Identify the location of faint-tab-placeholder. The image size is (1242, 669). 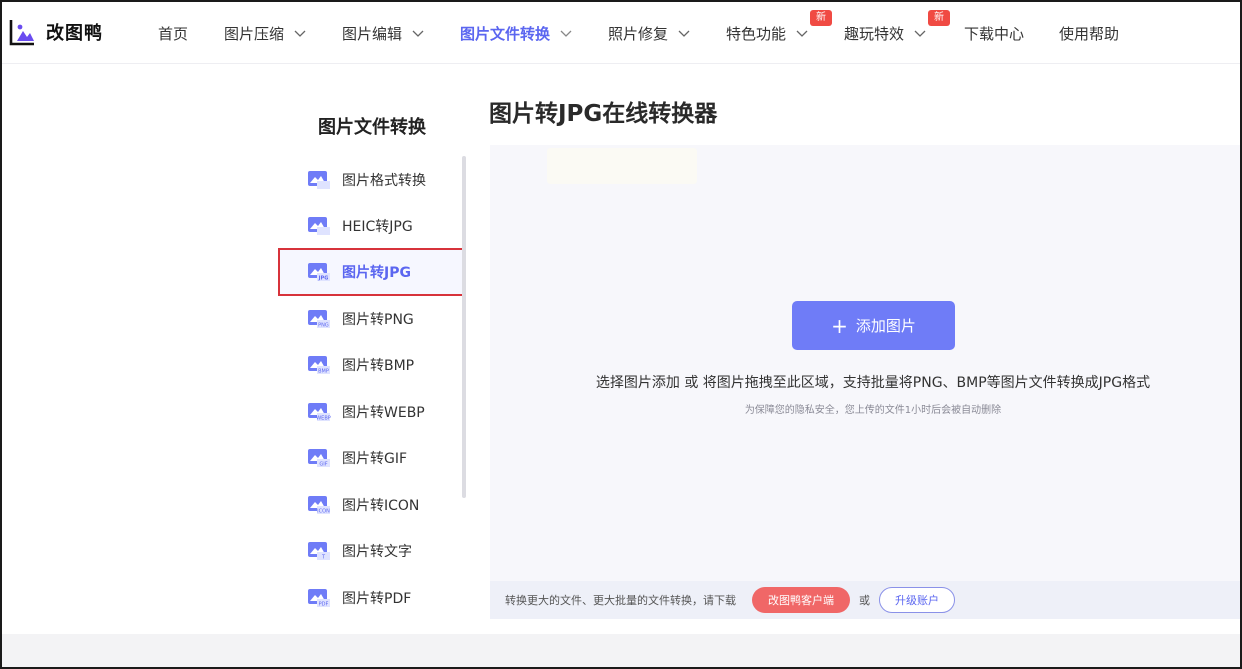
(622, 166).